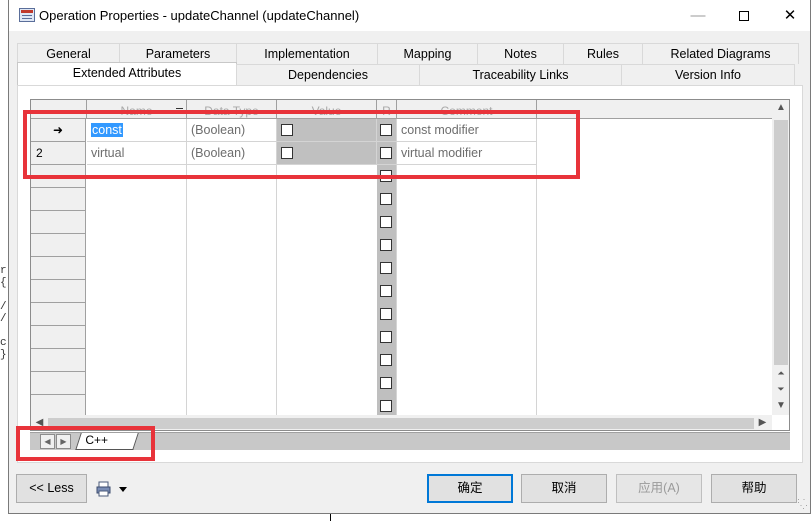 Image resolution: width=811 pixels, height=521 pixels. What do you see at coordinates (754, 488) in the screenshot?
I see `help-button: 帮助` at bounding box center [754, 488].